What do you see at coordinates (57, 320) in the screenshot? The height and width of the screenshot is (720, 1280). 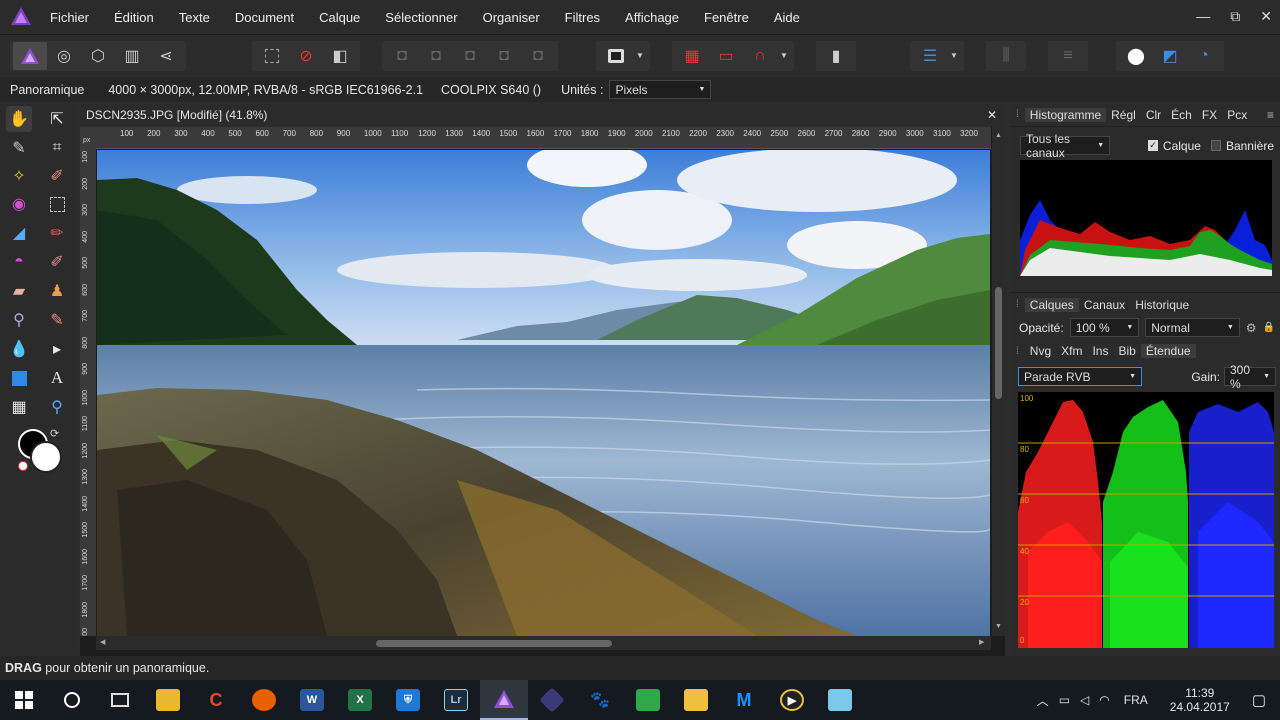 I see `inpainting-tool: ✎` at bounding box center [57, 320].